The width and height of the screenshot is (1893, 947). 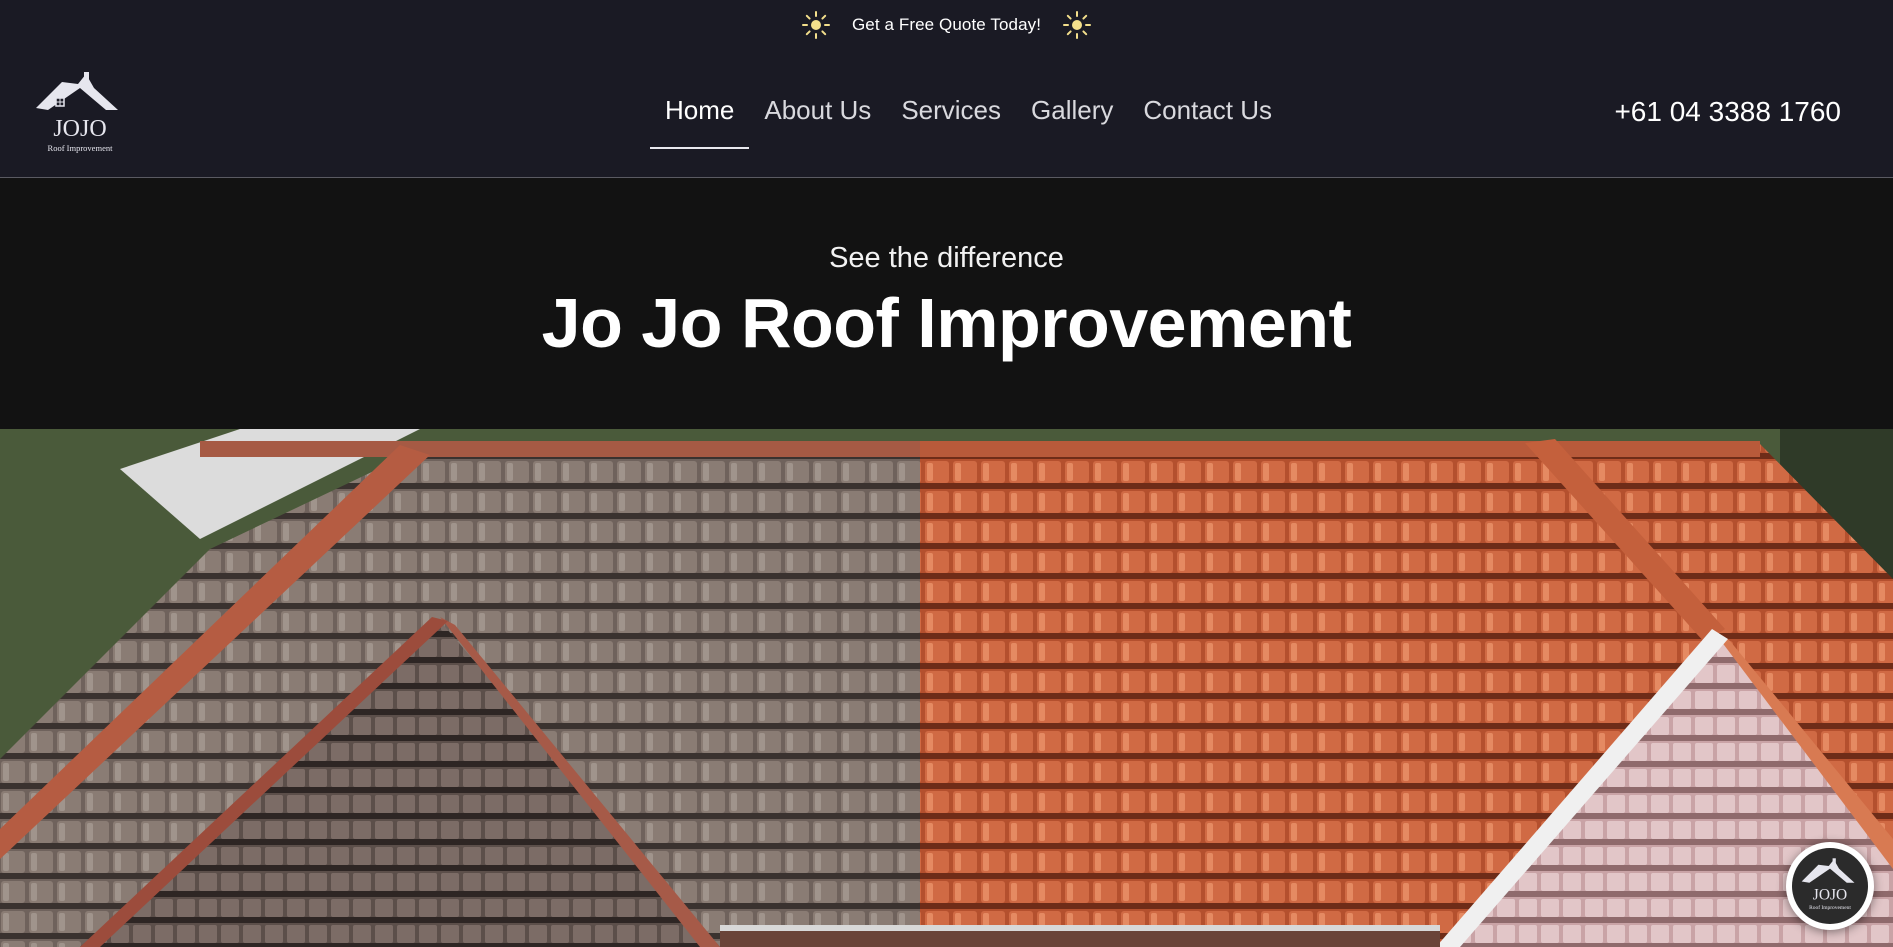 I want to click on hero-subtitle: See the difference, so click(x=946, y=258).